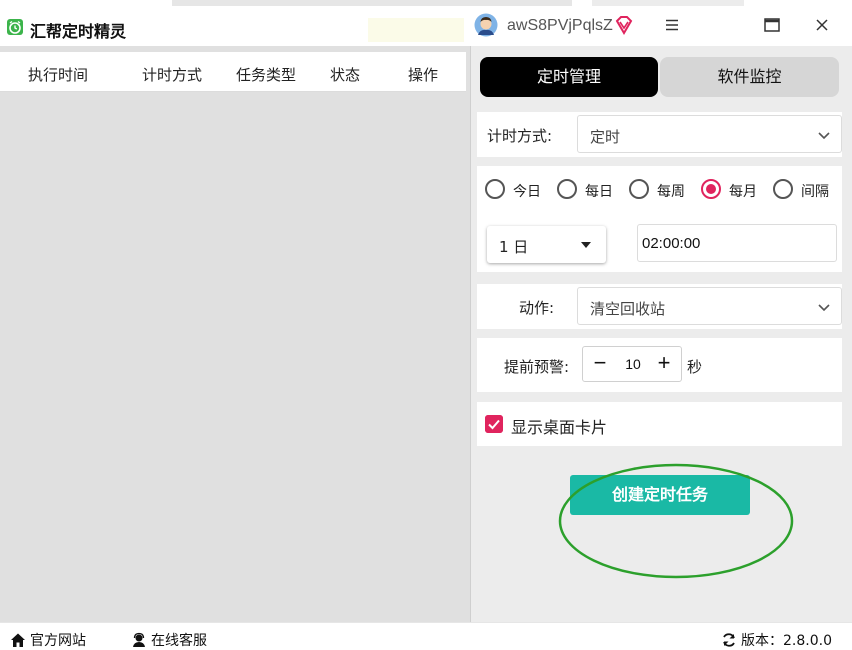 This screenshot has width=852, height=650. I want to click on radio-today-label: 今日, so click(527, 192).